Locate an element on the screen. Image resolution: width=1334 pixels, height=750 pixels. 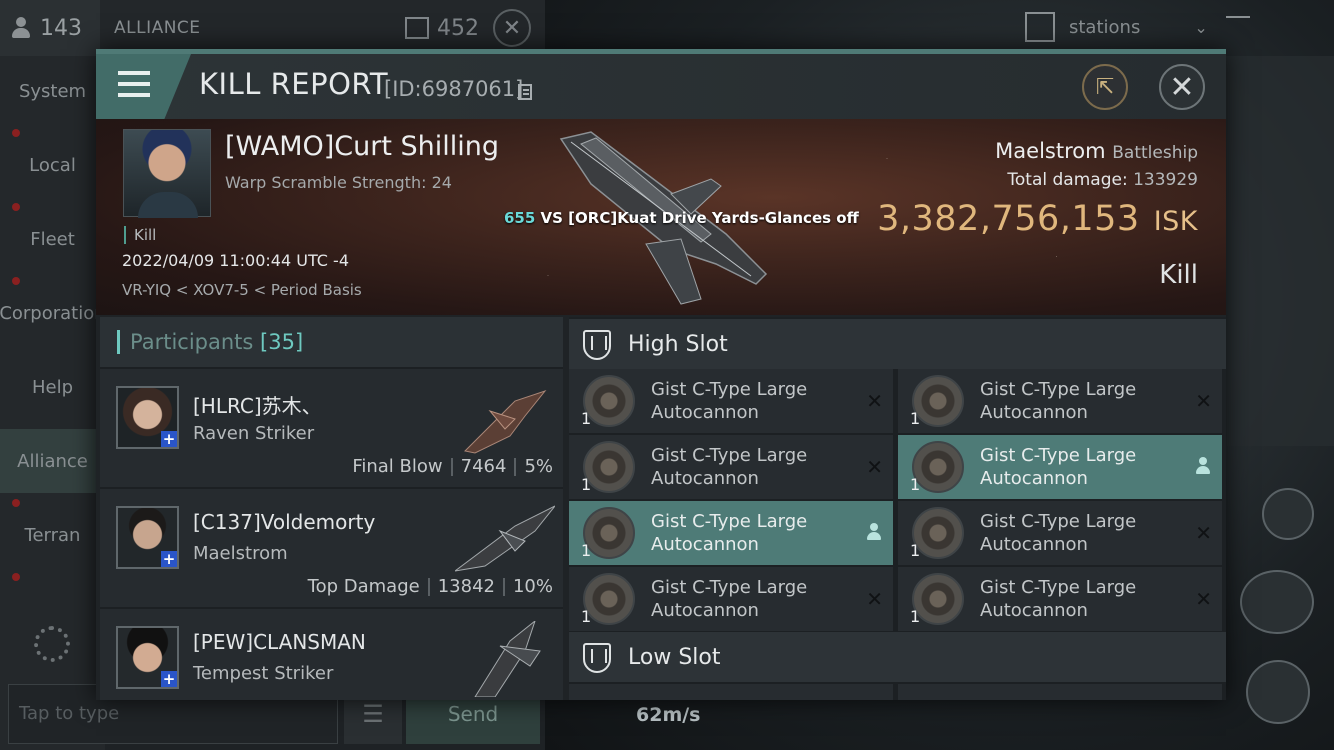
vs-count: 655 is located at coordinates (520, 218).